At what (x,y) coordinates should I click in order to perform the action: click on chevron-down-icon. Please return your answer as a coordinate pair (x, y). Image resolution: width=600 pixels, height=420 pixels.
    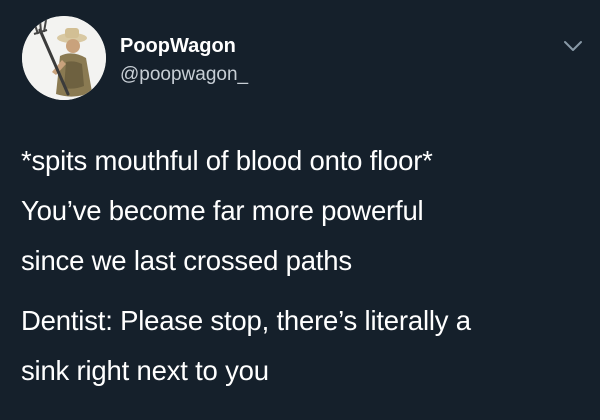
    Looking at the image, I should click on (573, 46).